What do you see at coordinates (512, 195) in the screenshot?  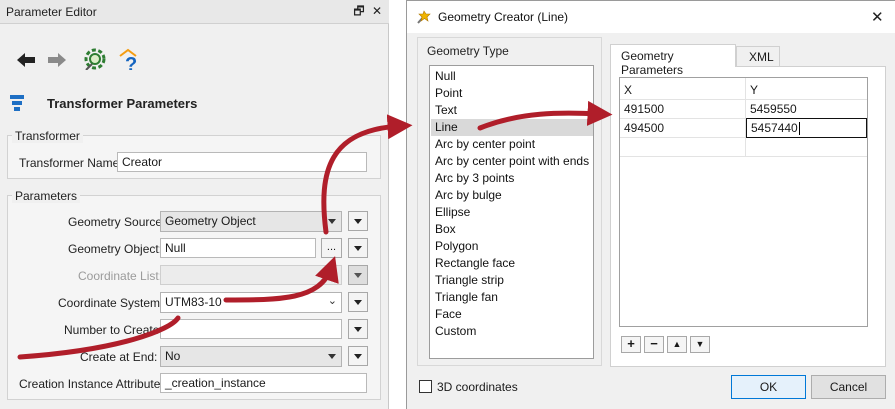 I see `geometry-type-item: Arc by bulge` at bounding box center [512, 195].